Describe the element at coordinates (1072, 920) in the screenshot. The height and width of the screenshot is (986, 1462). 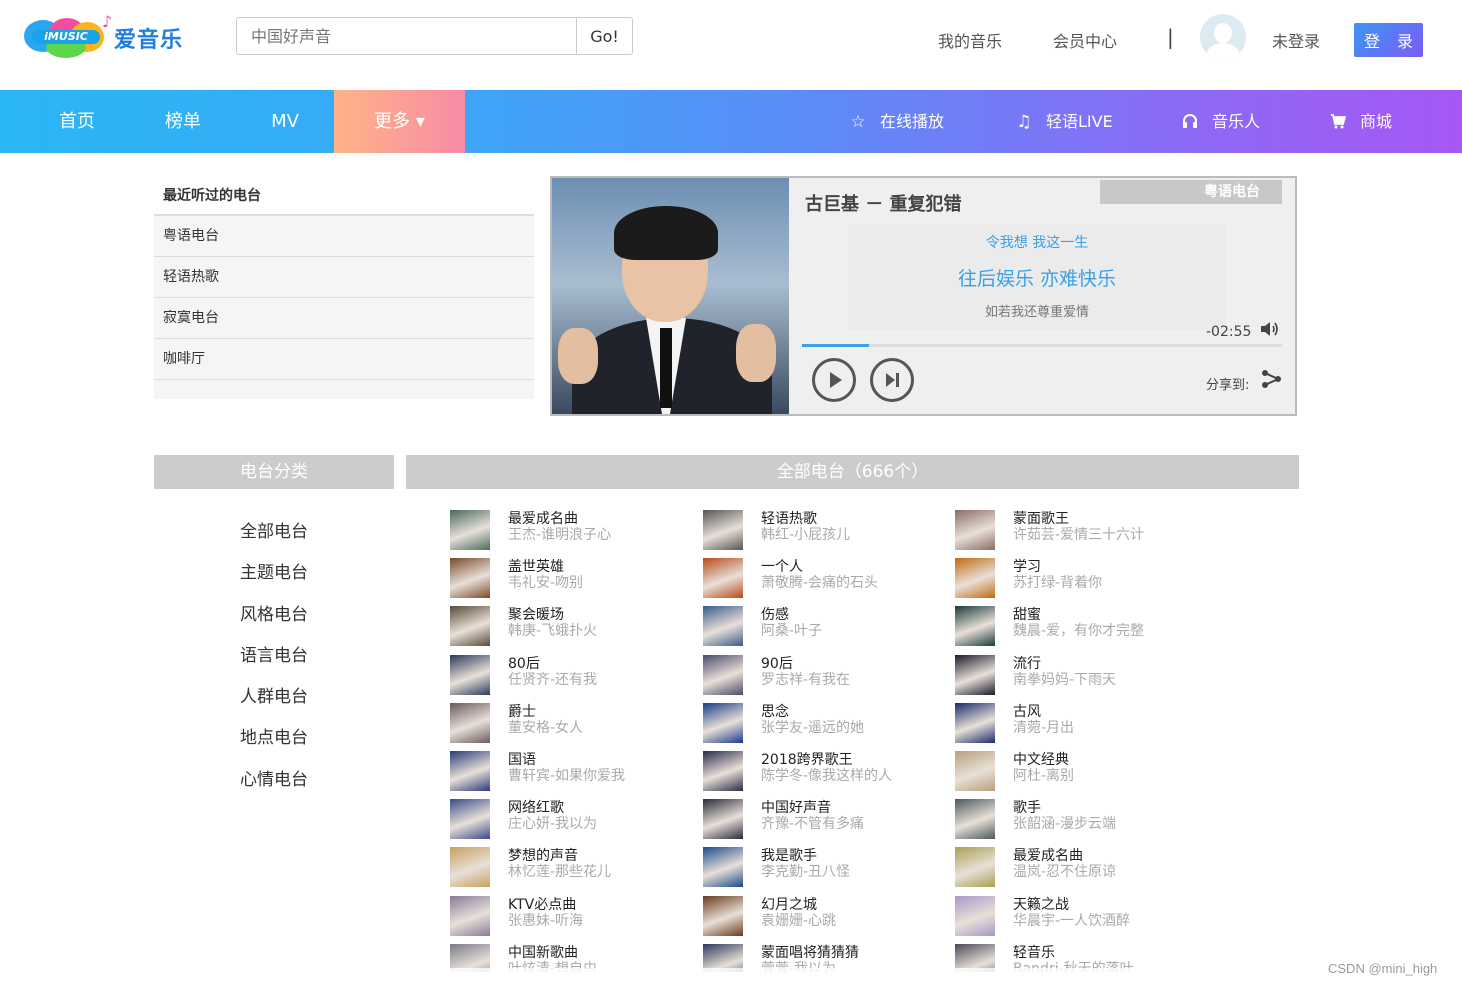
I see `station-song: 华晨宇-一人饮酒醉` at that location.